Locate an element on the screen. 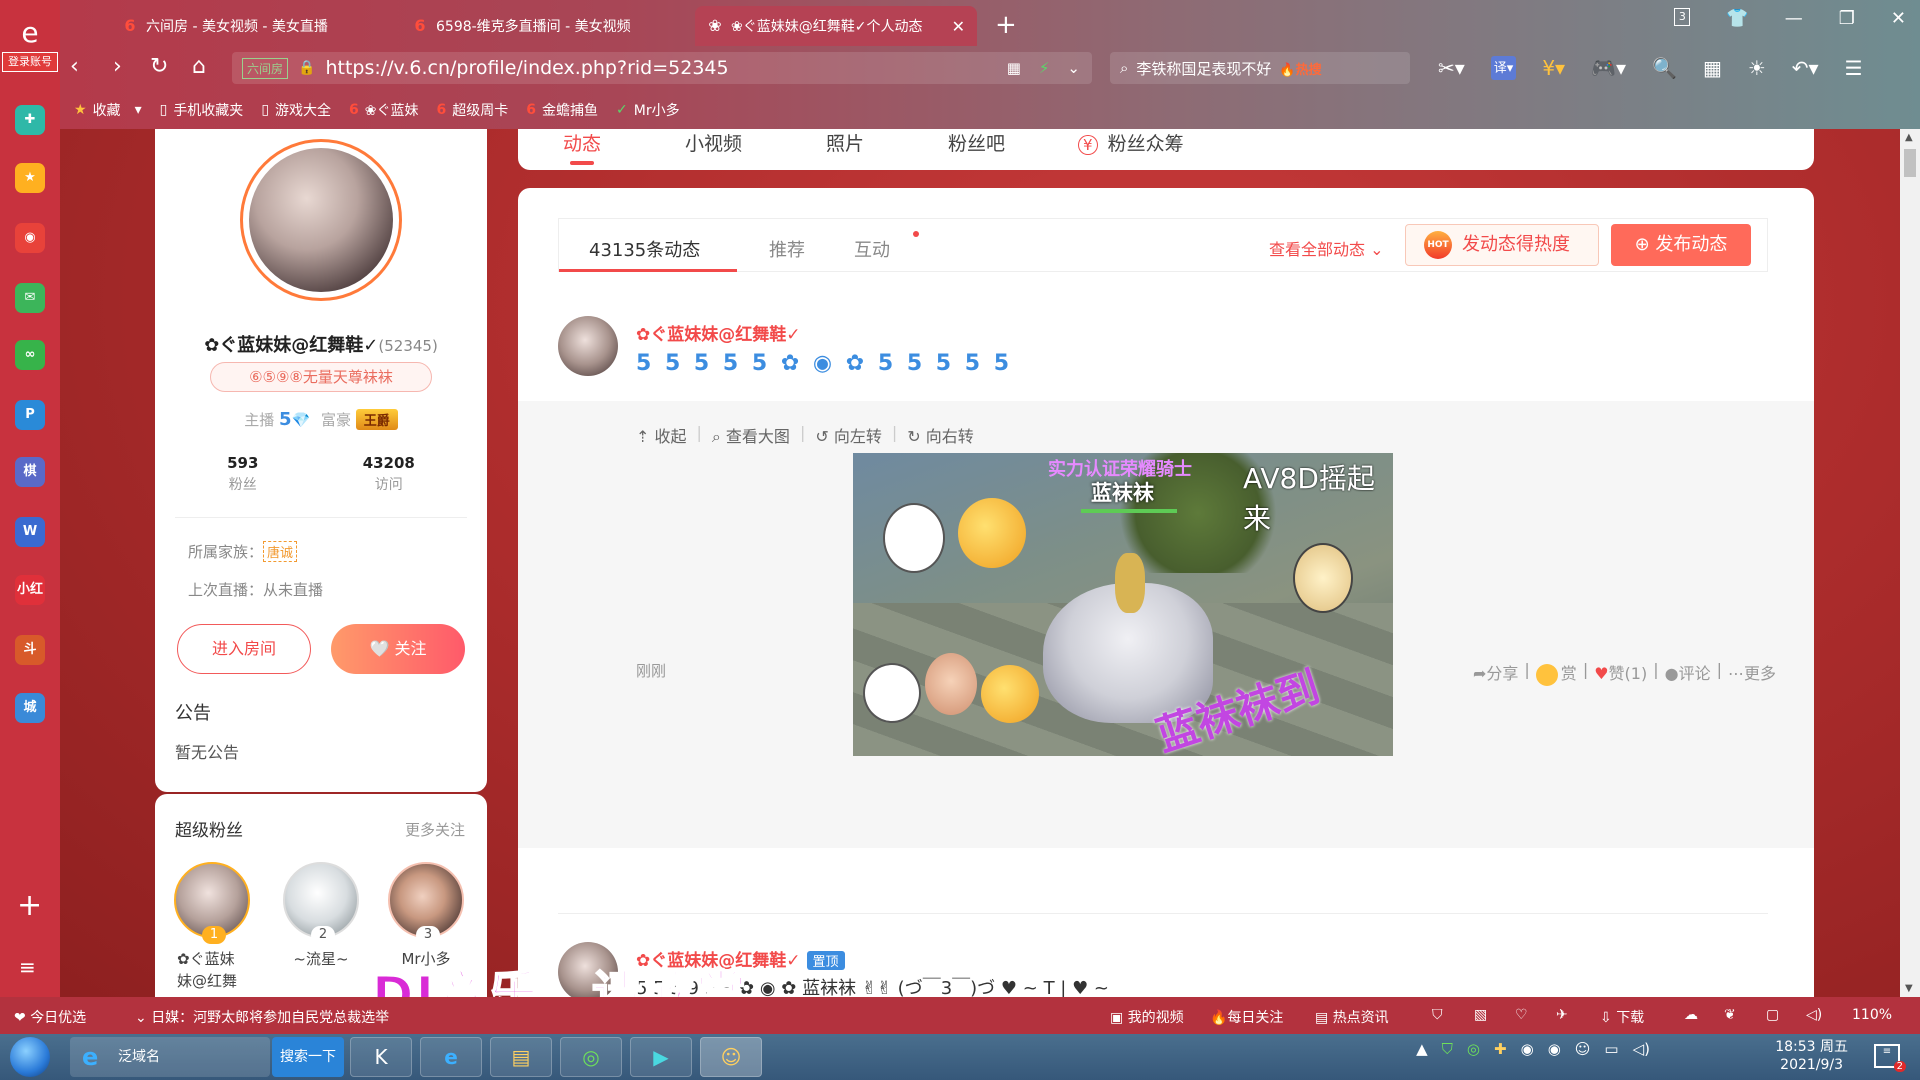 The height and width of the screenshot is (1080, 1920). like-button: ♥赞(1) is located at coordinates (1620, 673).